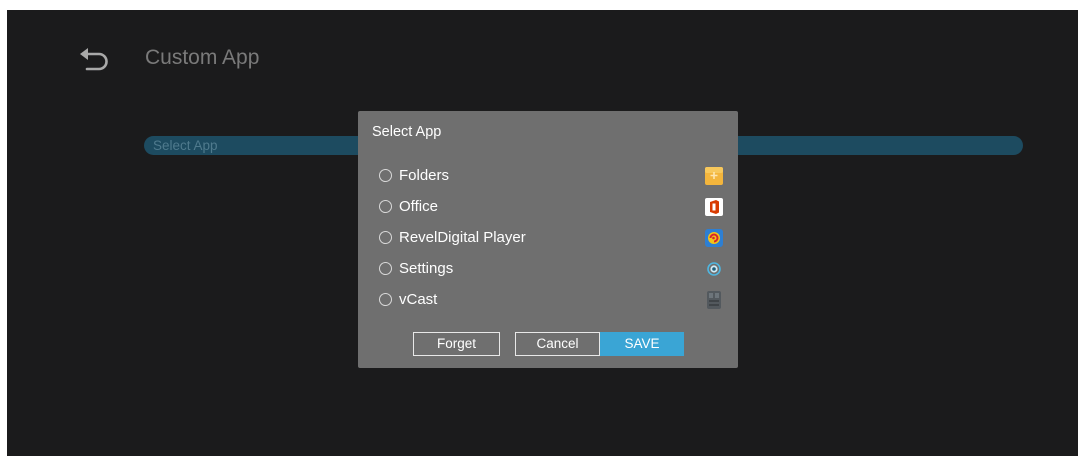 This screenshot has width=1085, height=460. I want to click on office-icon, so click(714, 207).